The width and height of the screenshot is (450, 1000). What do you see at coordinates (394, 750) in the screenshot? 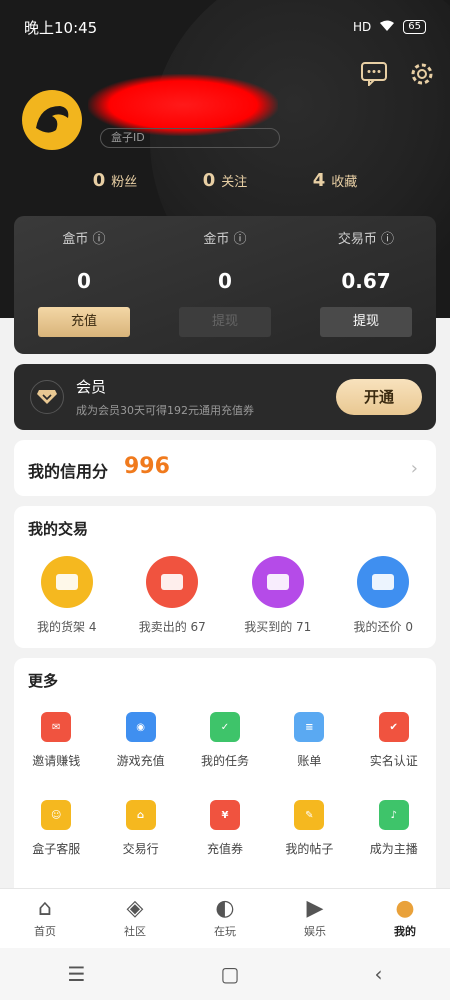
I see `more-item: ✔ 实名认证` at bounding box center [394, 750].